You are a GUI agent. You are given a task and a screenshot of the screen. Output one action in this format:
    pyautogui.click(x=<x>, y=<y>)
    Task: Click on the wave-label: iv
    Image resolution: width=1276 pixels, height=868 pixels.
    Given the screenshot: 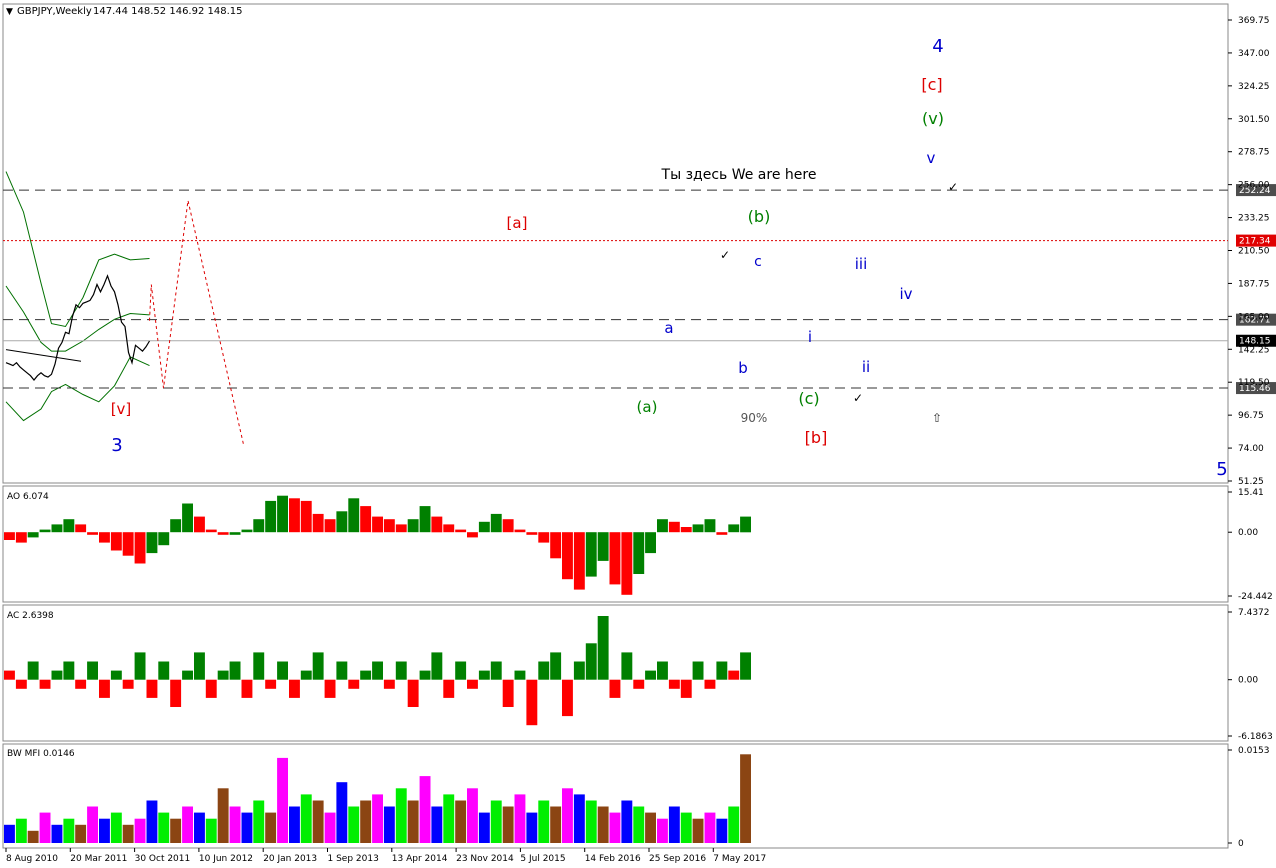 What is the action you would take?
    pyautogui.click(x=905, y=294)
    